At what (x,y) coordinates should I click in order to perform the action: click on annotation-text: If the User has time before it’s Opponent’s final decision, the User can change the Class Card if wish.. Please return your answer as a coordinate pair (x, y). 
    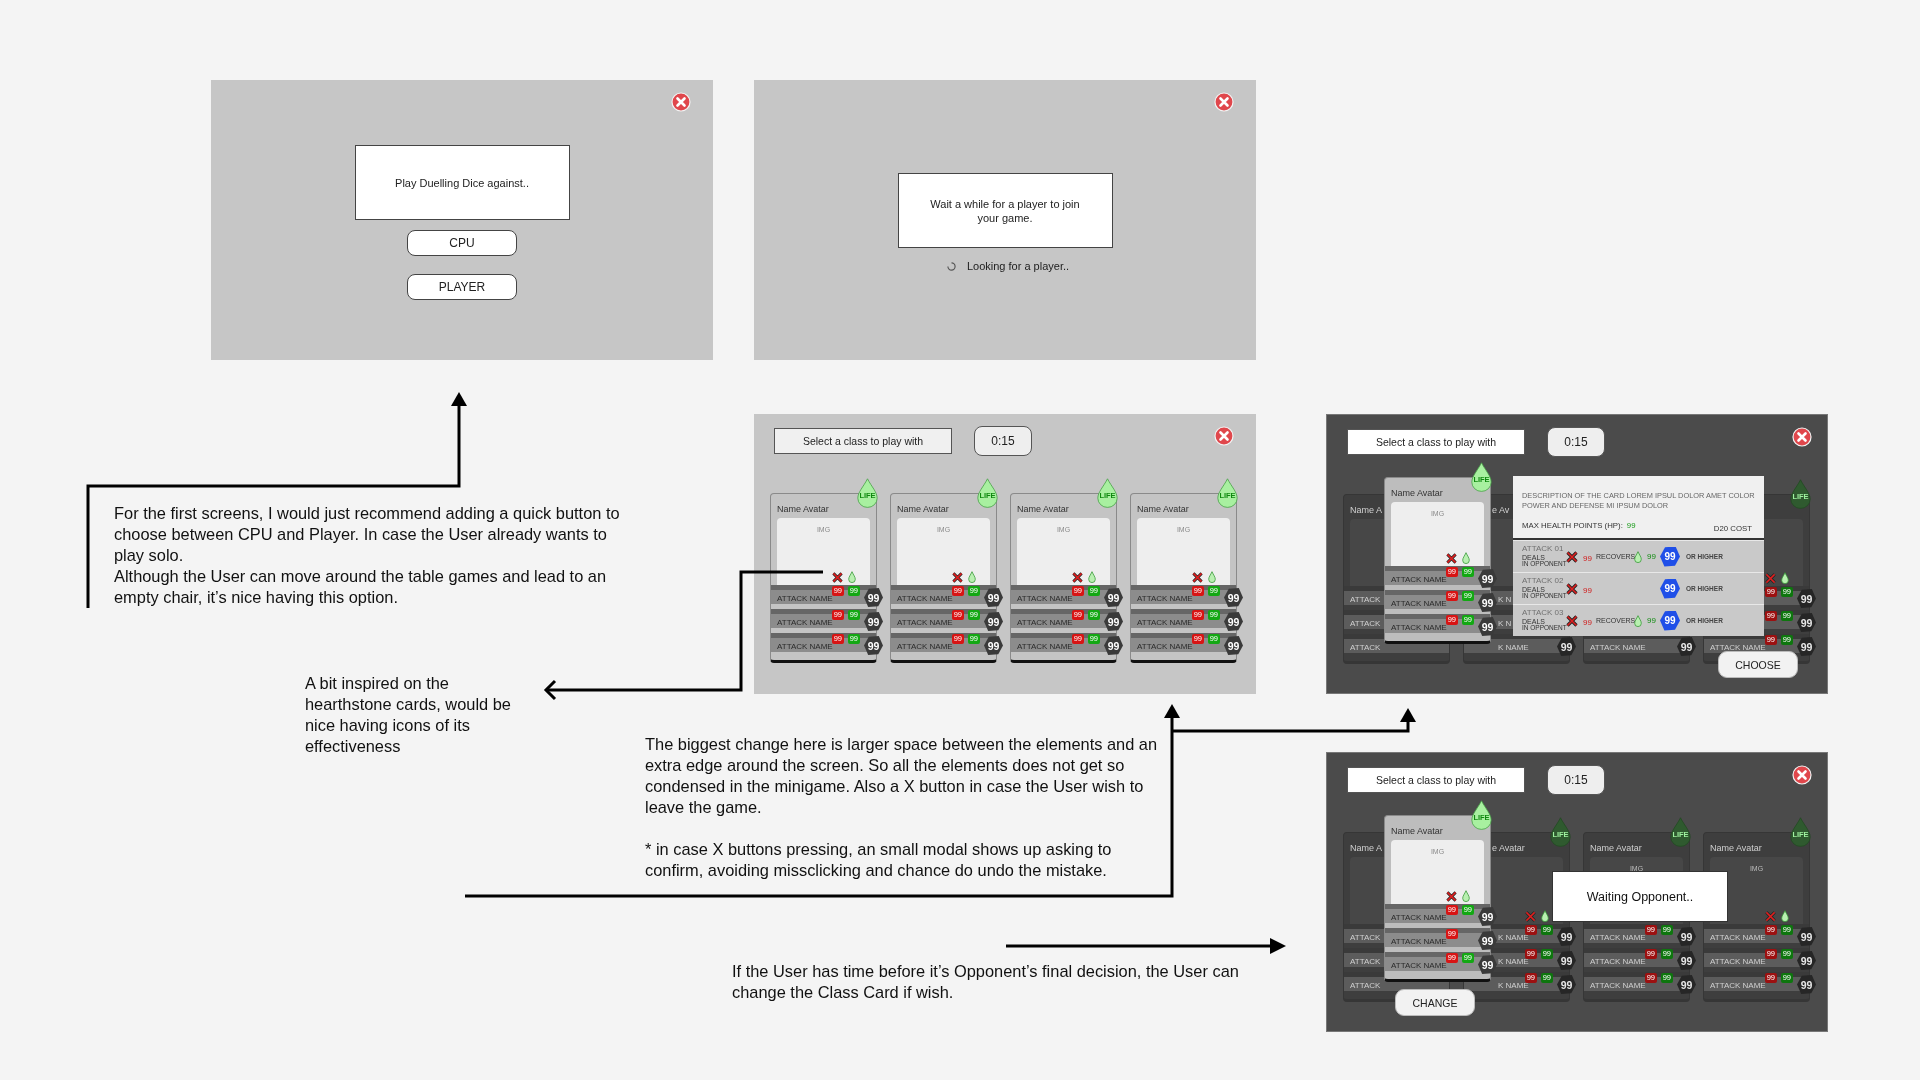
    Looking at the image, I should click on (986, 982).